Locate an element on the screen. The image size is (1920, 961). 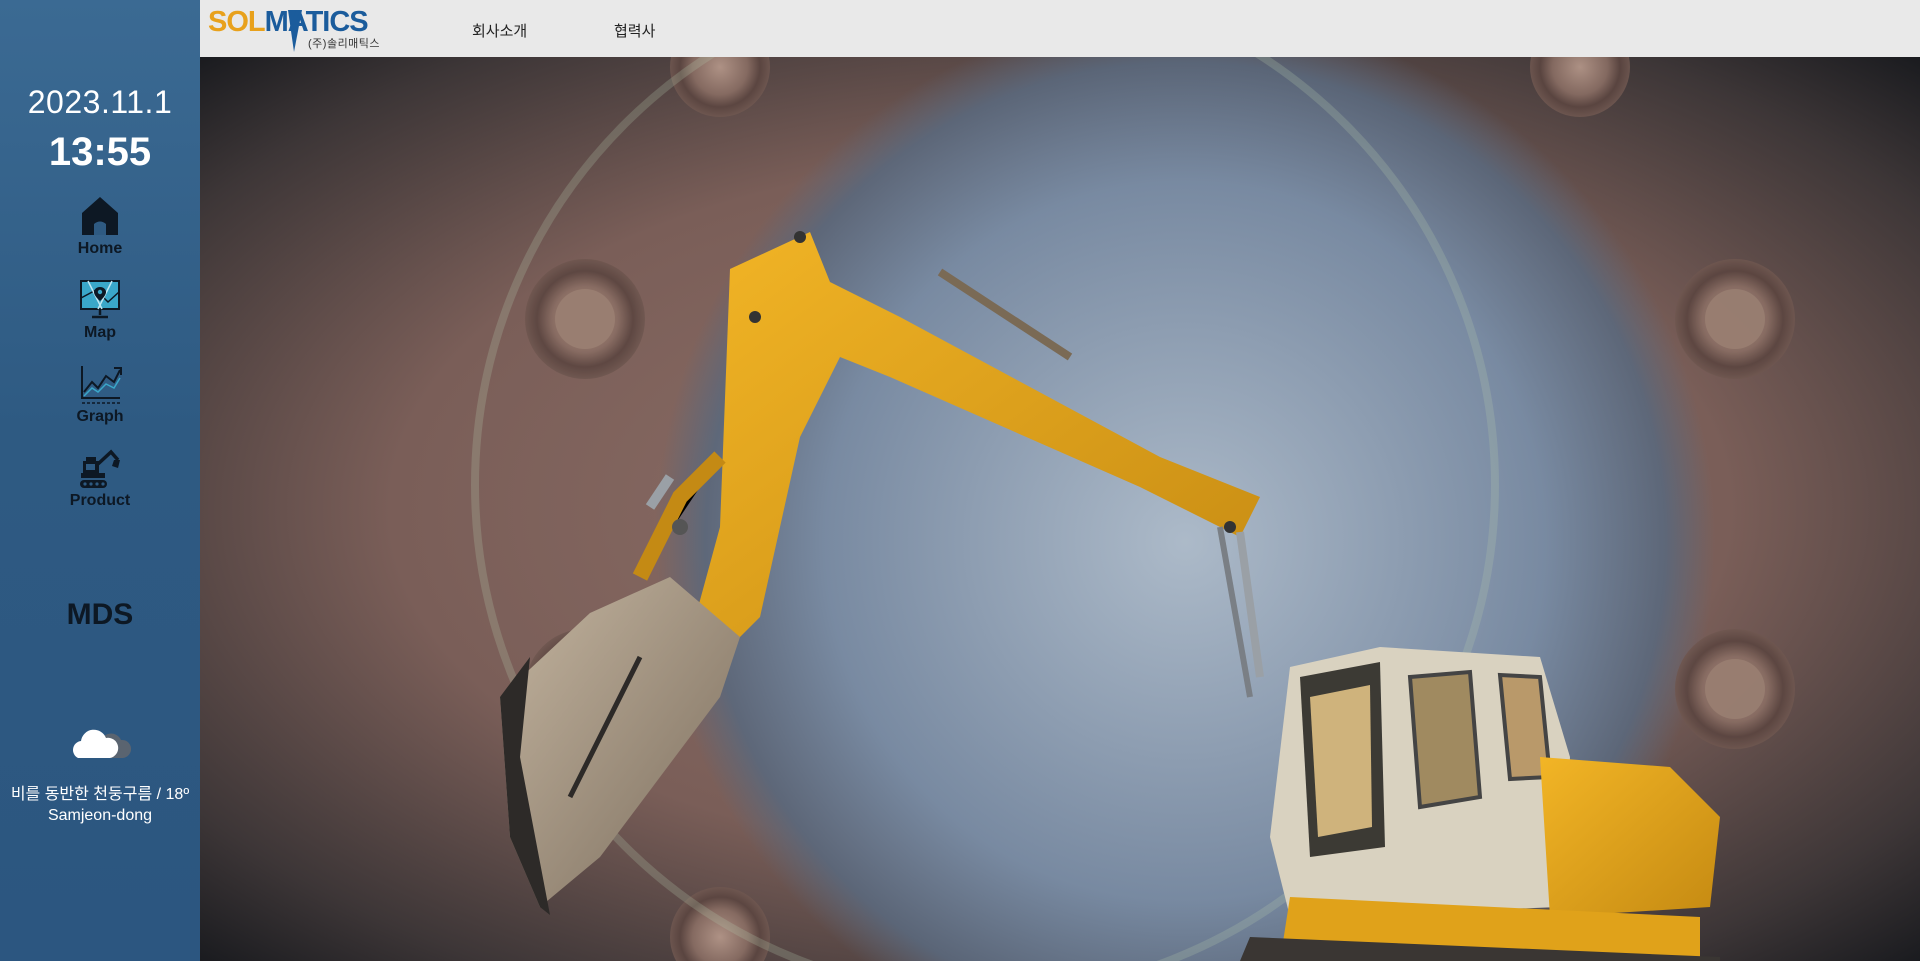
nav-graph: Graph is located at coordinates (100, 401).